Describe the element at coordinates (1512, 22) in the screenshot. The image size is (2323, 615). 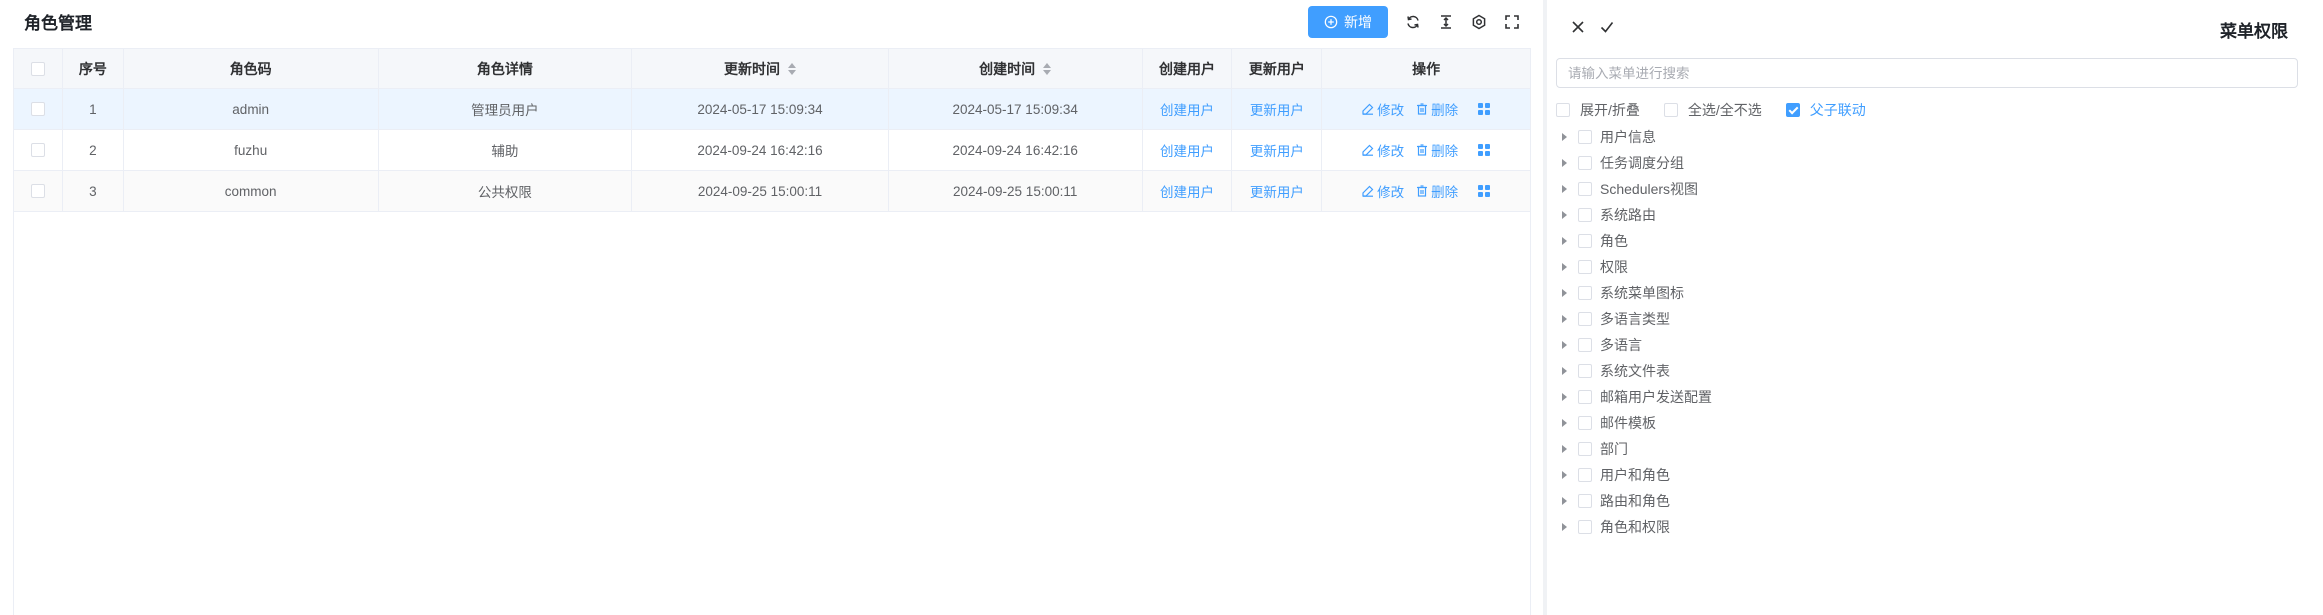
I see `fullscreen-button` at that location.